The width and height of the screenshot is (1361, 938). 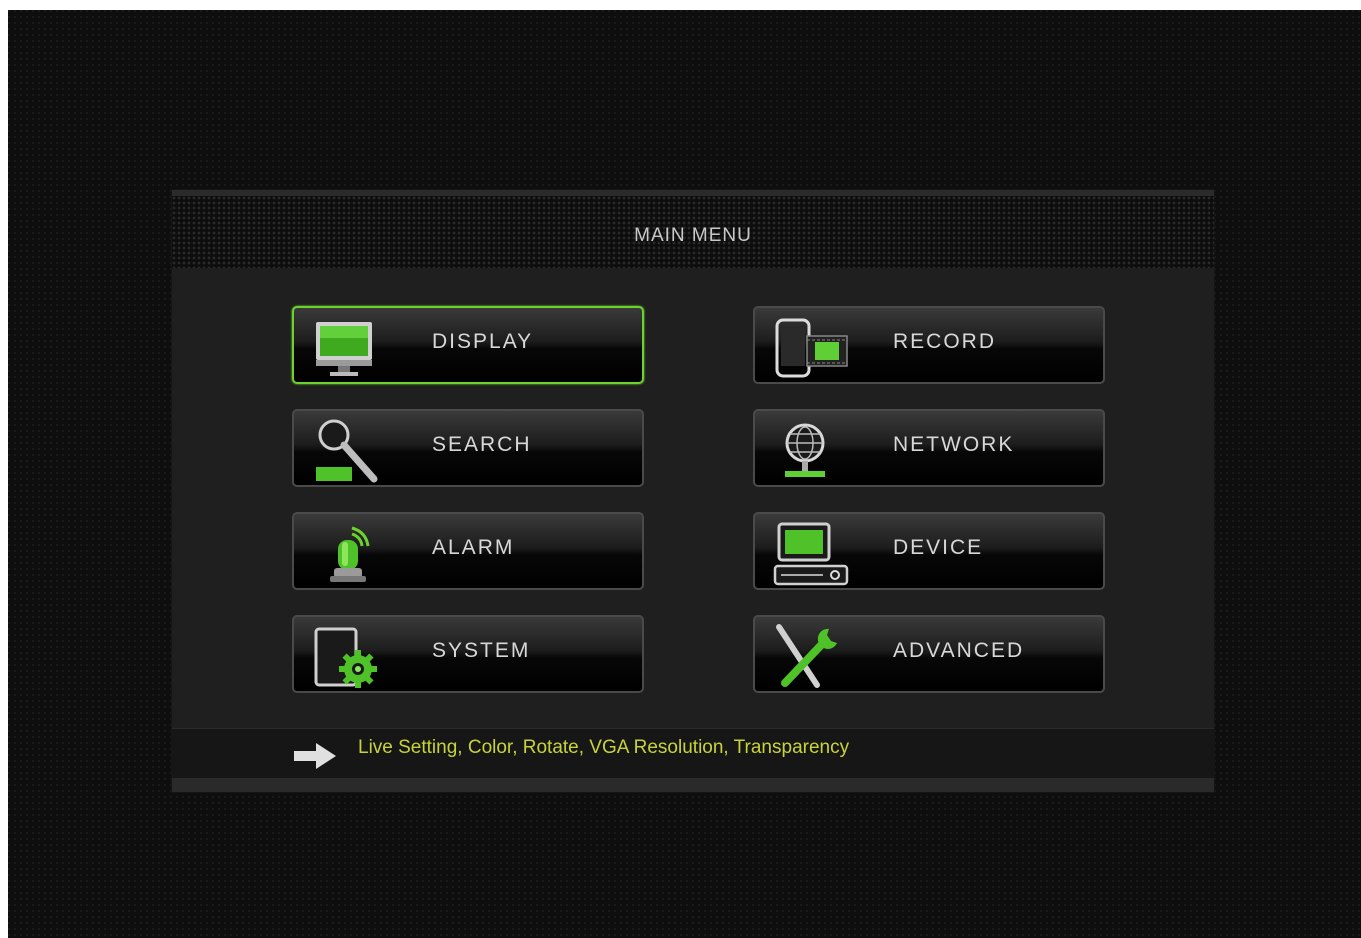 I want to click on network-button: NETWORK, so click(x=929, y=448).